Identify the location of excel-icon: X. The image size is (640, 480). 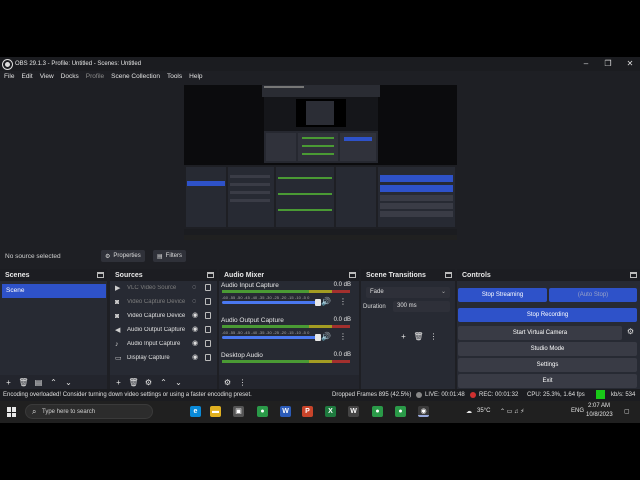
(330, 411).